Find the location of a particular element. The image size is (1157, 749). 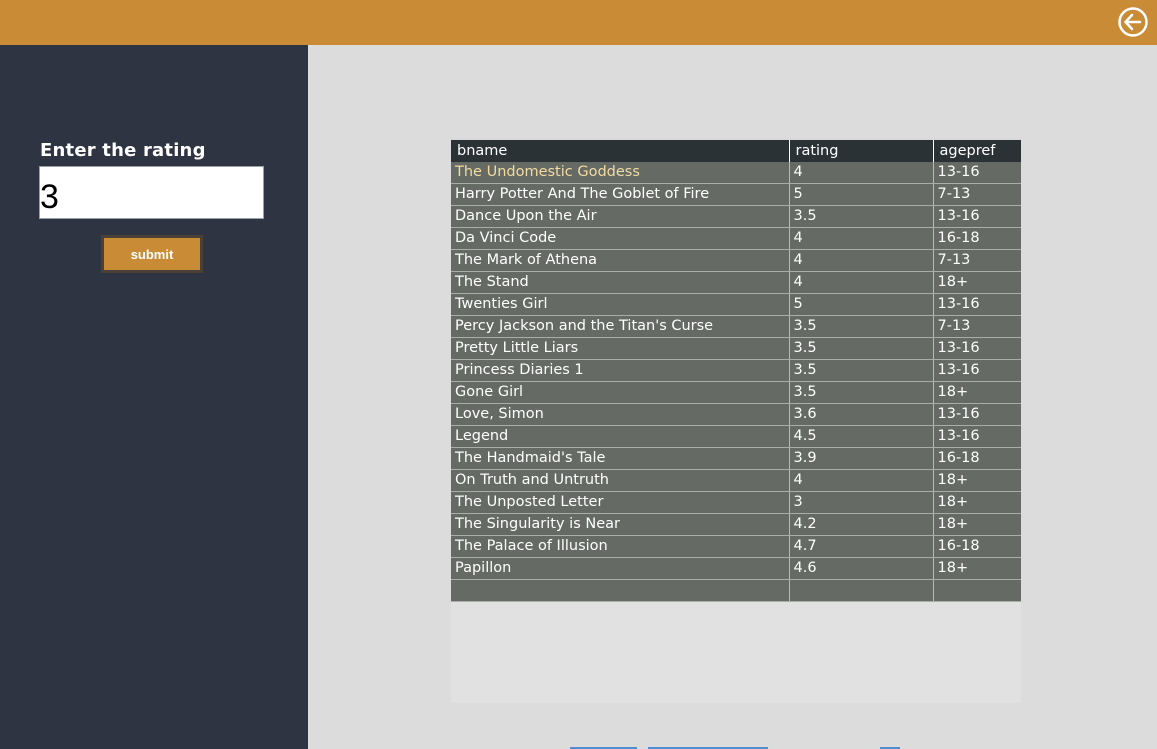

back-arrow-circle-icon is located at coordinates (1133, 22).